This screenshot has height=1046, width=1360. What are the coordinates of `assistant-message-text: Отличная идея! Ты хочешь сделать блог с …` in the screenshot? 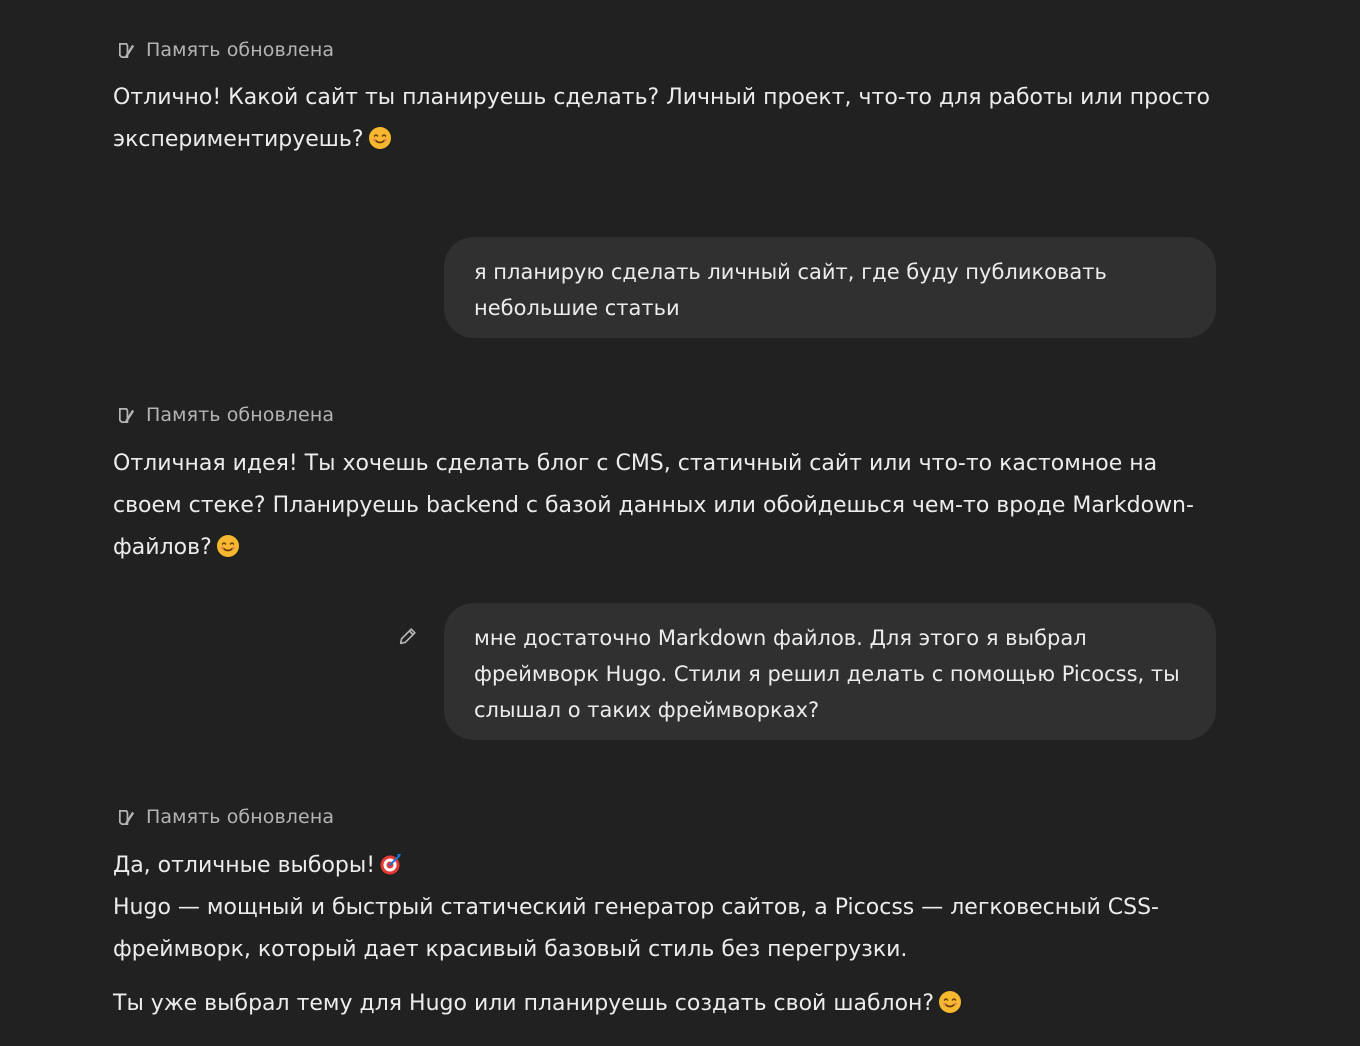 It's located at (653, 505).